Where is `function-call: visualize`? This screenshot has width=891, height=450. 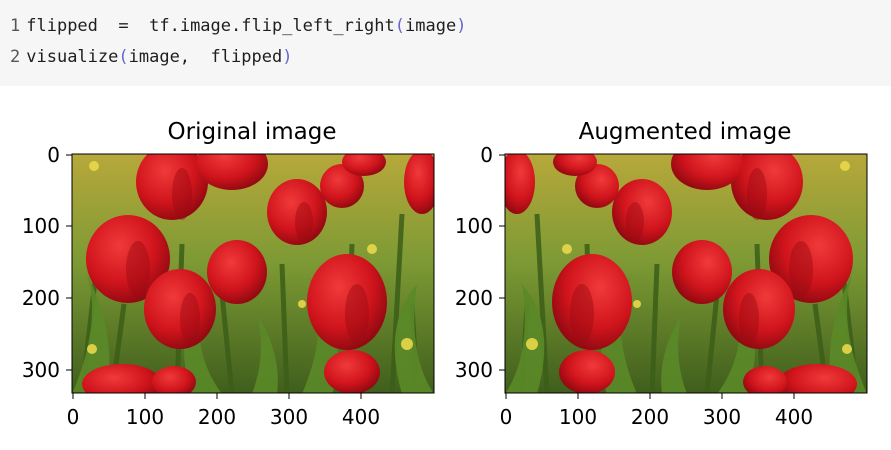 function-call: visualize is located at coordinates (72, 57).